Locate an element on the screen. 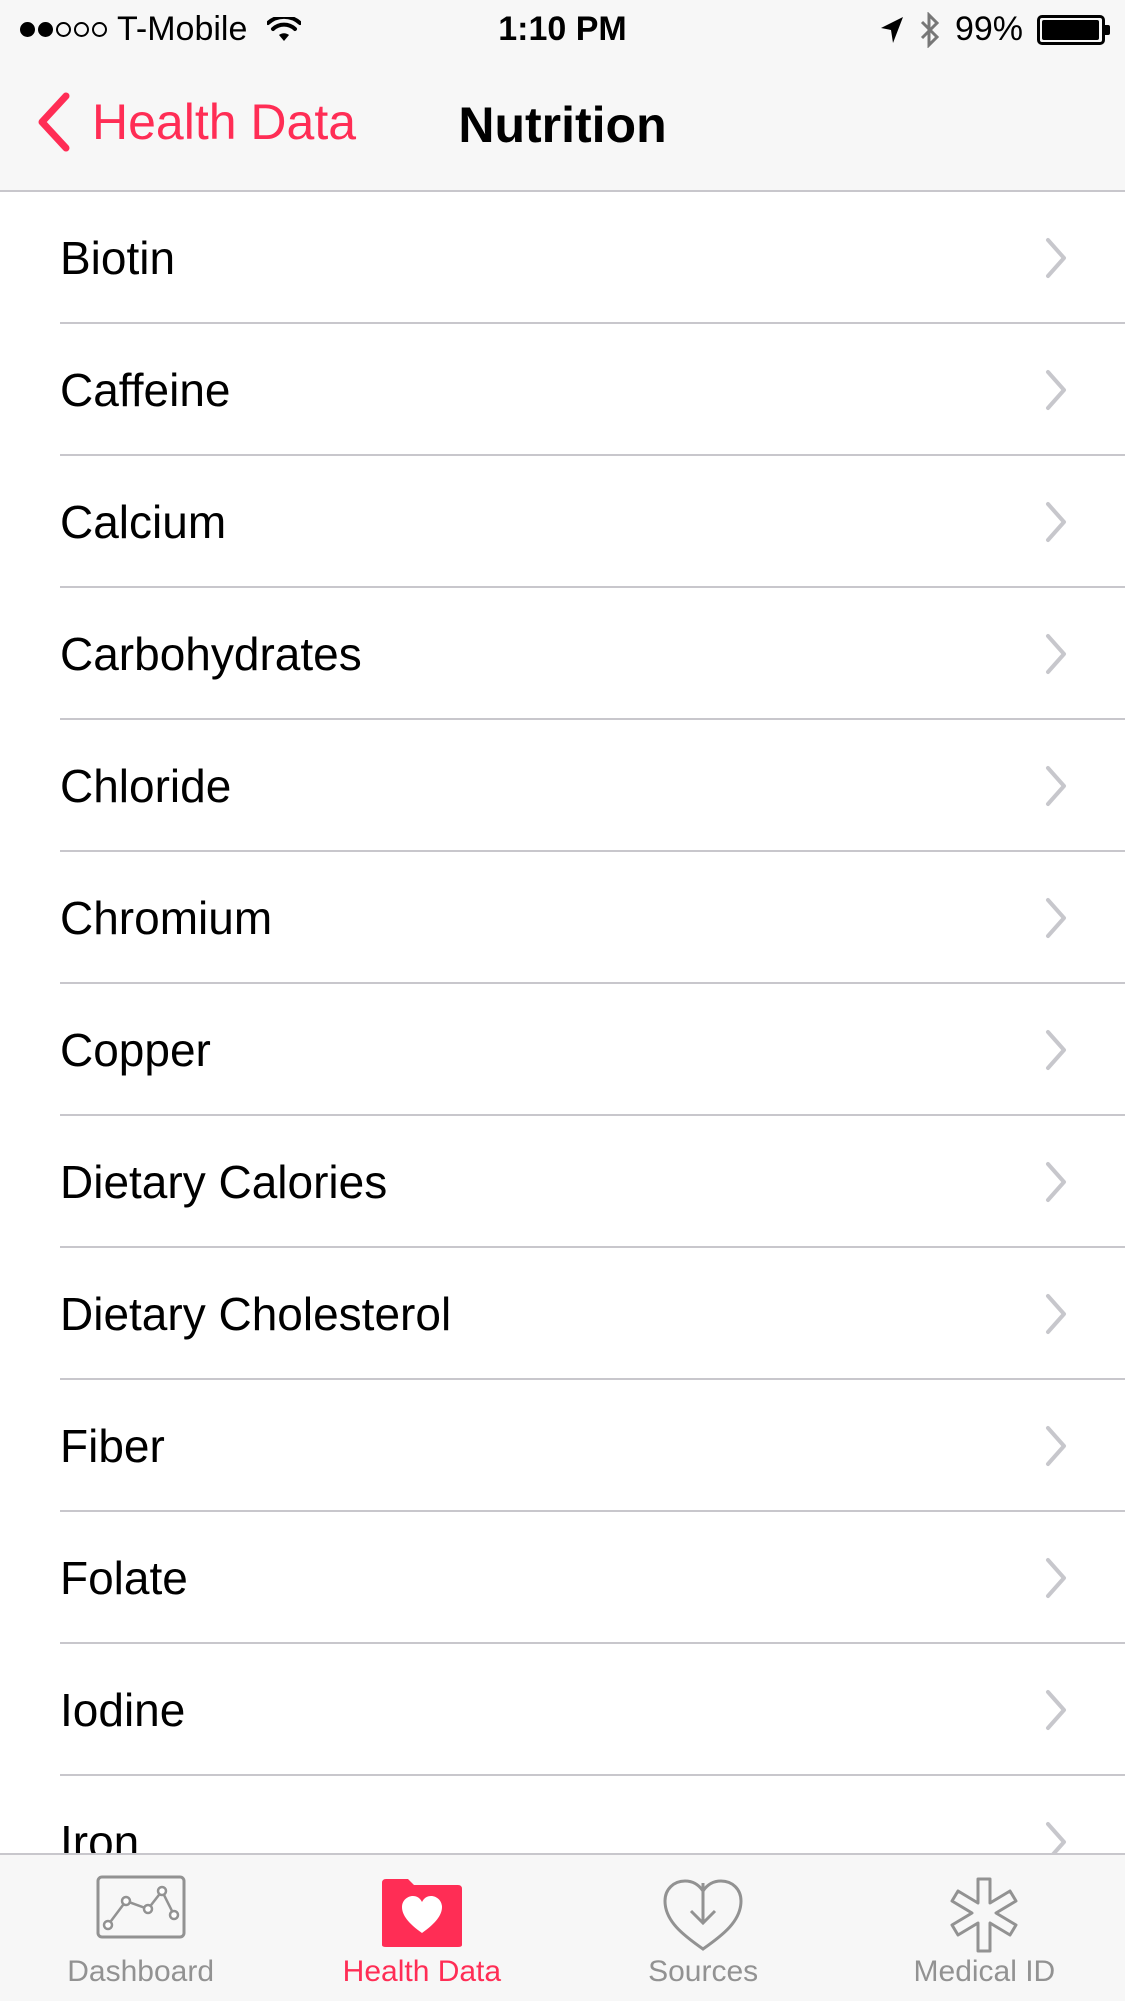  bluetooth-icon is located at coordinates (930, 29).